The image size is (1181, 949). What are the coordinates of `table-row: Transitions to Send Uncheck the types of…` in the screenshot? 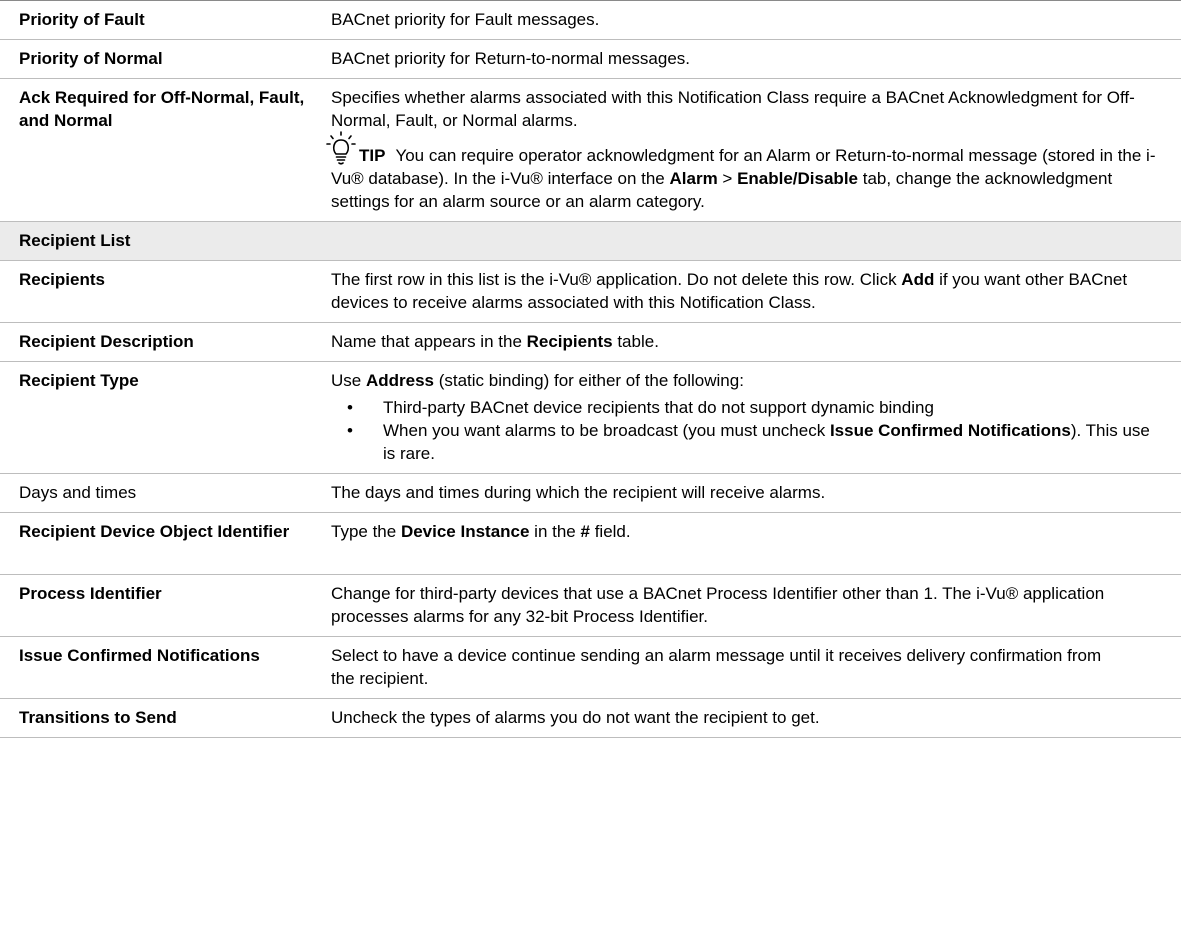 It's located at (590, 718).